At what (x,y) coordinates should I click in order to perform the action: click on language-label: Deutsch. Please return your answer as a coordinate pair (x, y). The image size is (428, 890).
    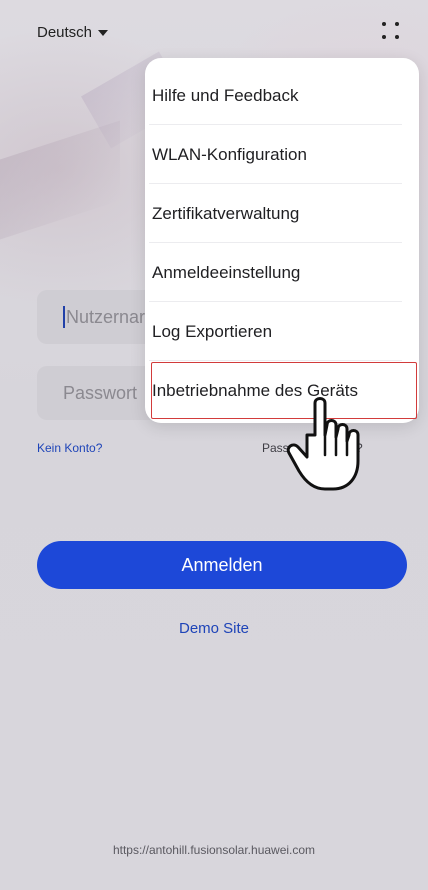
    Looking at the image, I should click on (65, 32).